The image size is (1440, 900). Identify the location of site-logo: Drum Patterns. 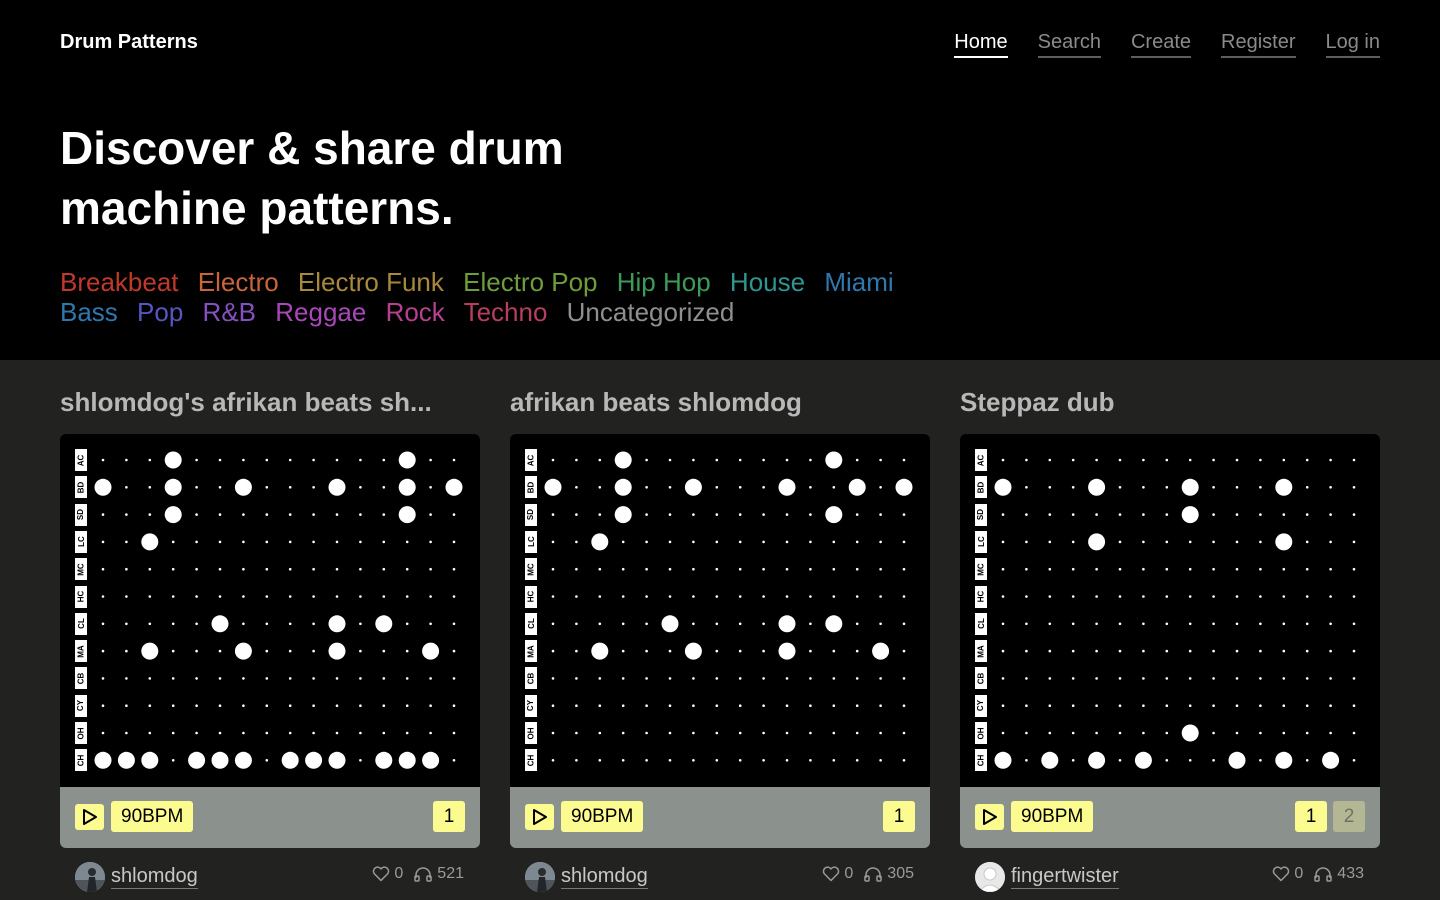
(129, 42).